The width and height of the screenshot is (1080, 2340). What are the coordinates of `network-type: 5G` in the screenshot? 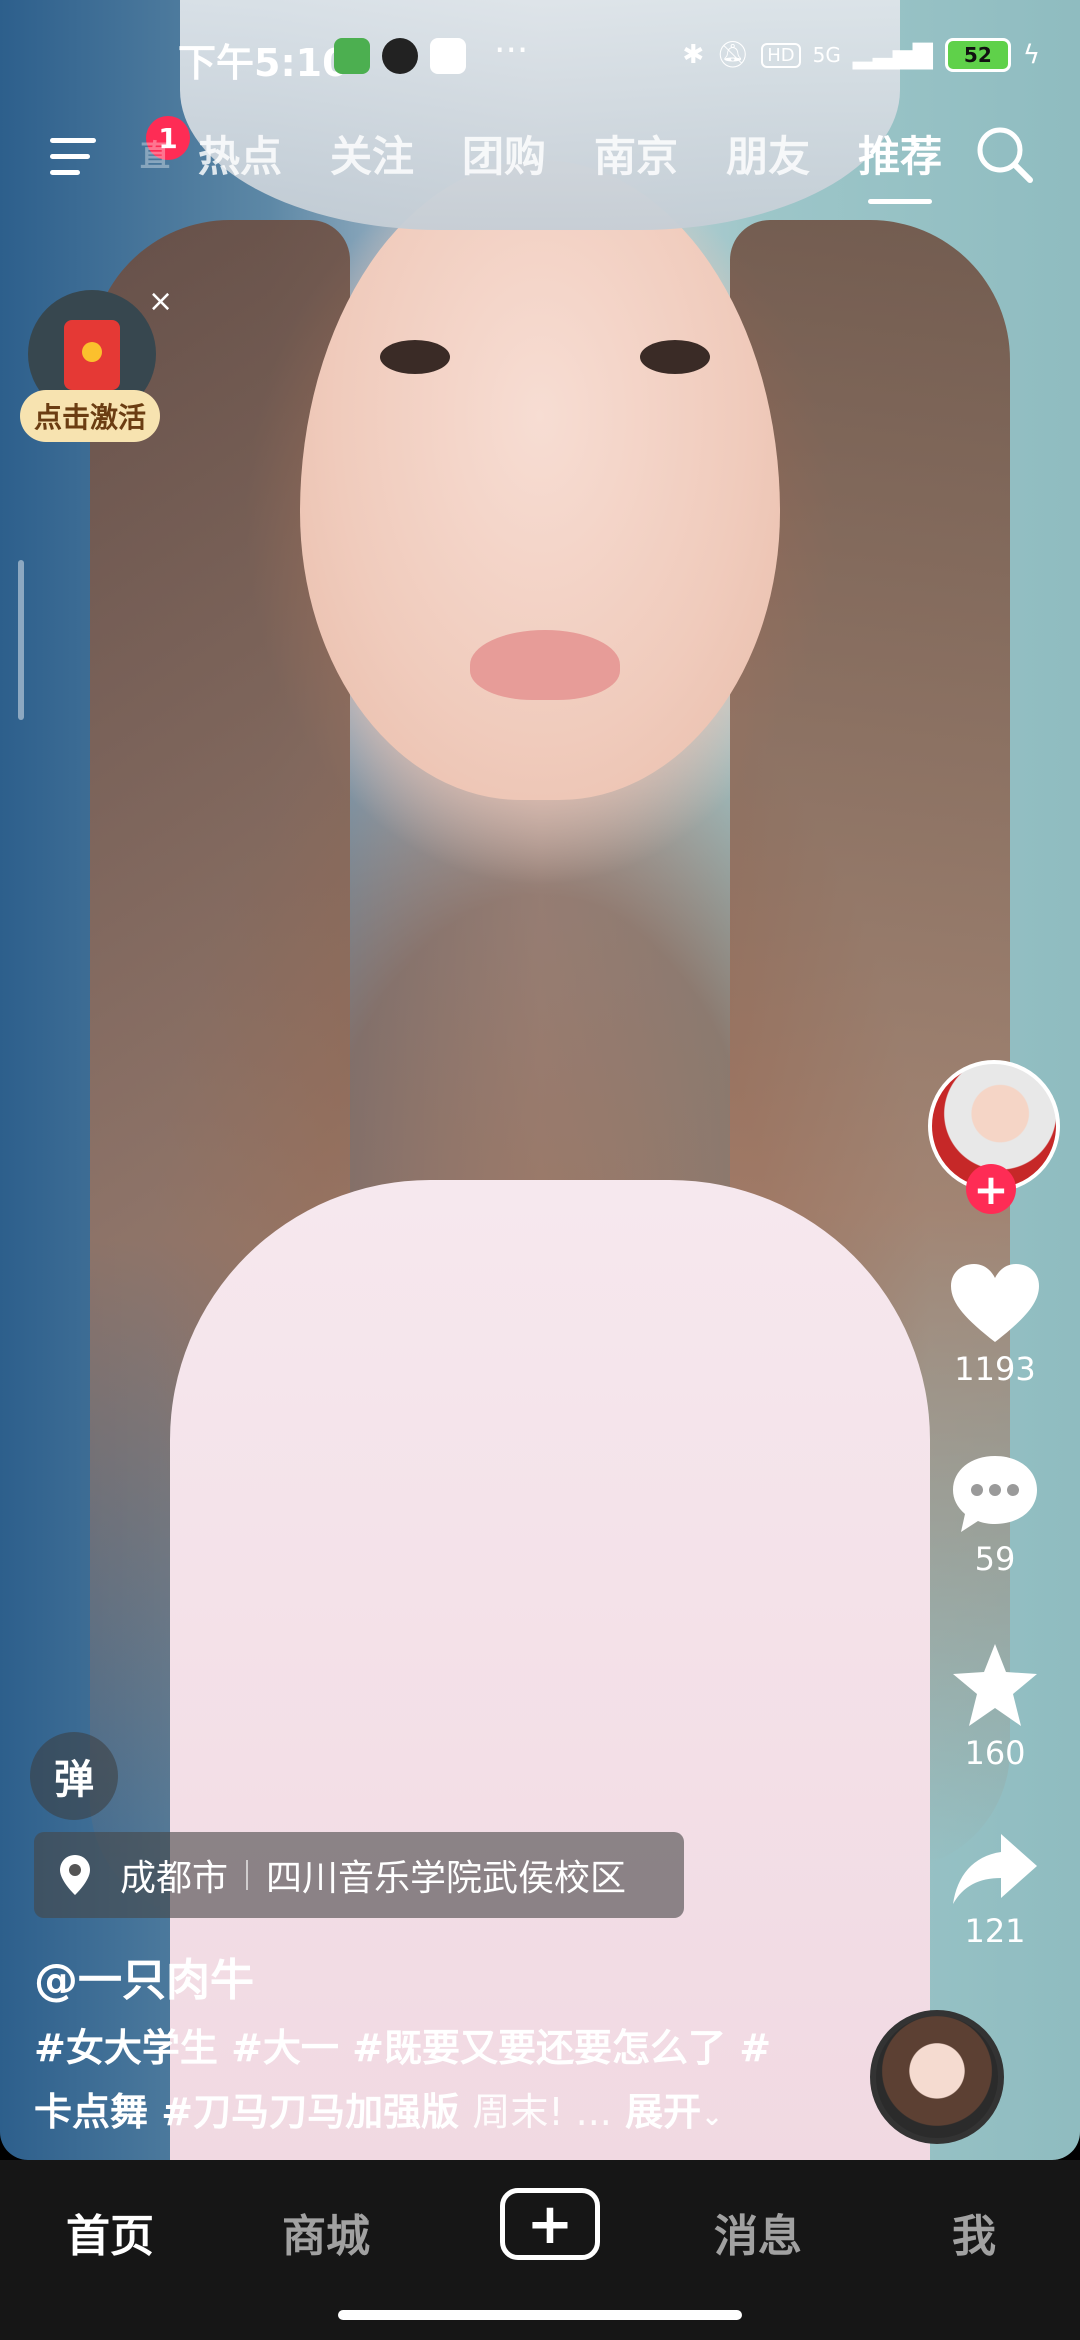 It's located at (826, 55).